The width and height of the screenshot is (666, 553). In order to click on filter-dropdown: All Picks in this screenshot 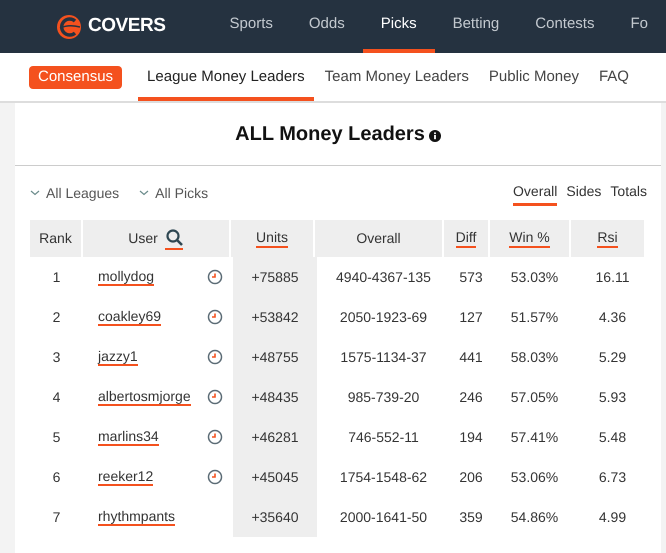, I will do `click(173, 193)`.